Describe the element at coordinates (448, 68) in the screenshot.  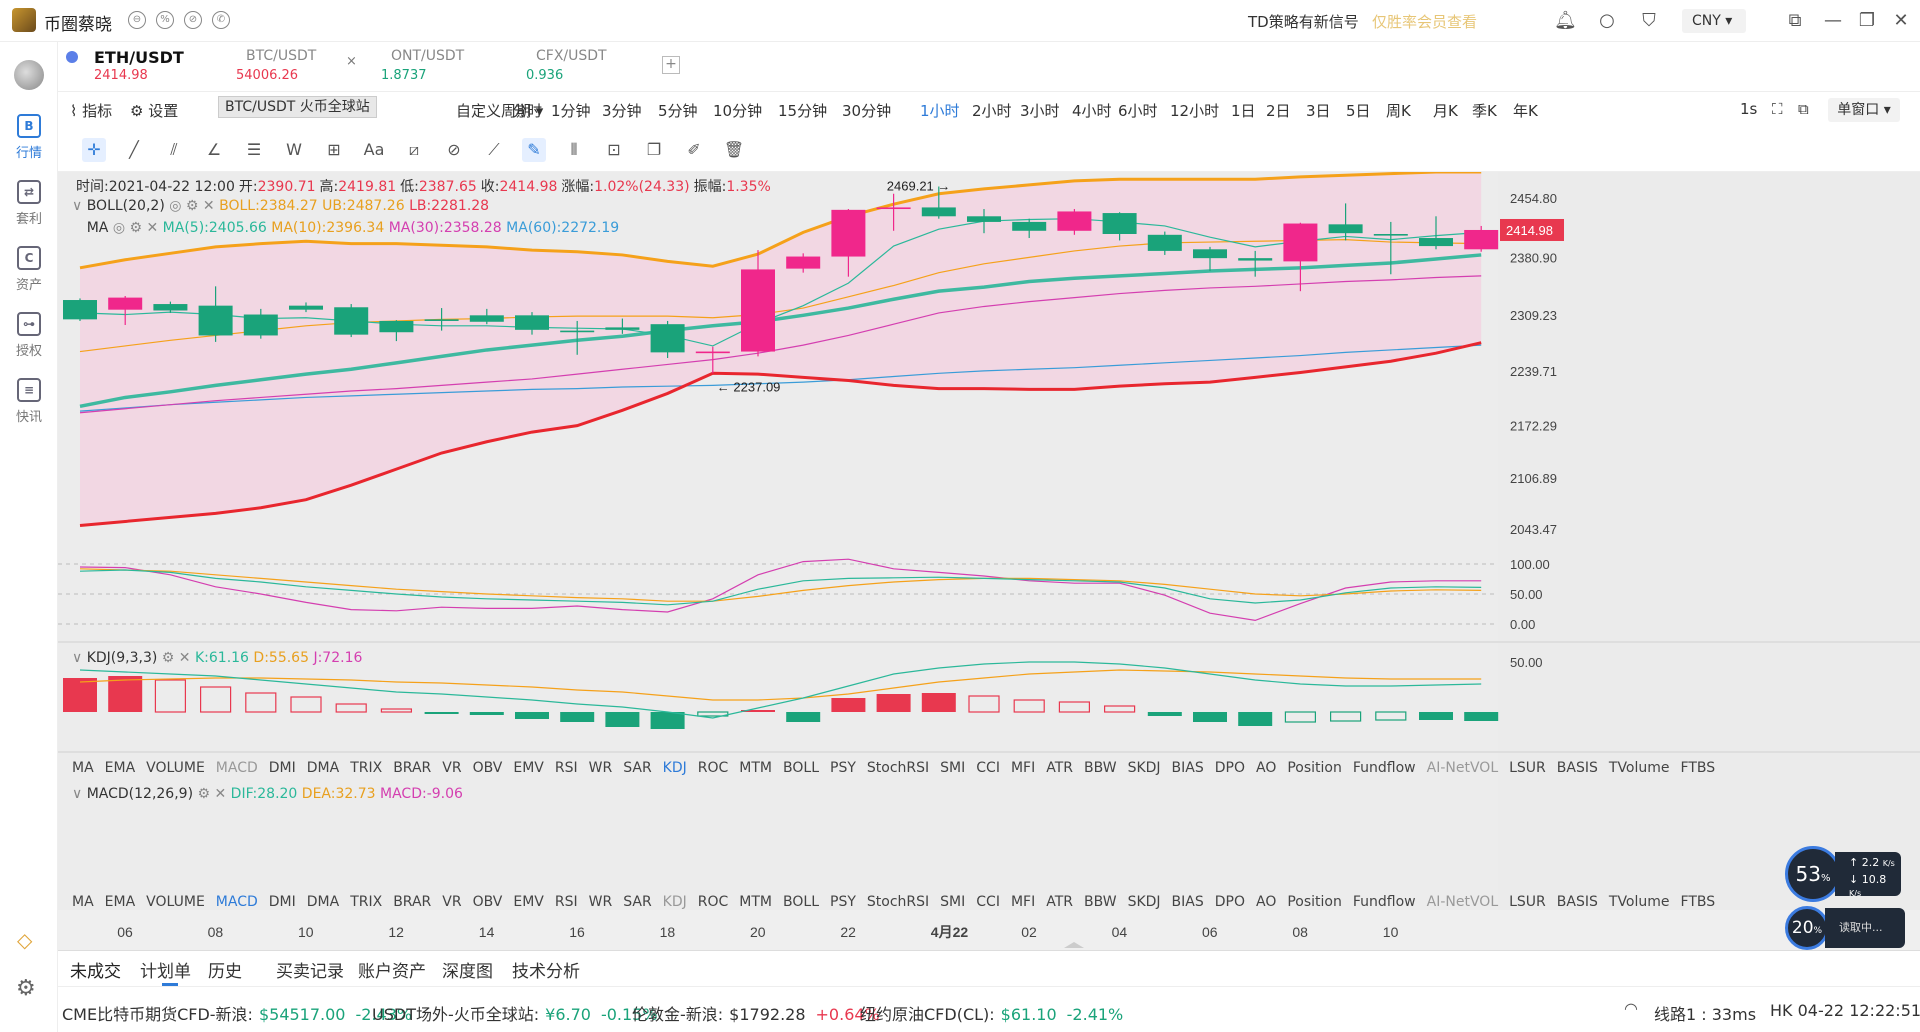
I see `tab-ont-usdt: ONT/USDT 1.8737` at that location.